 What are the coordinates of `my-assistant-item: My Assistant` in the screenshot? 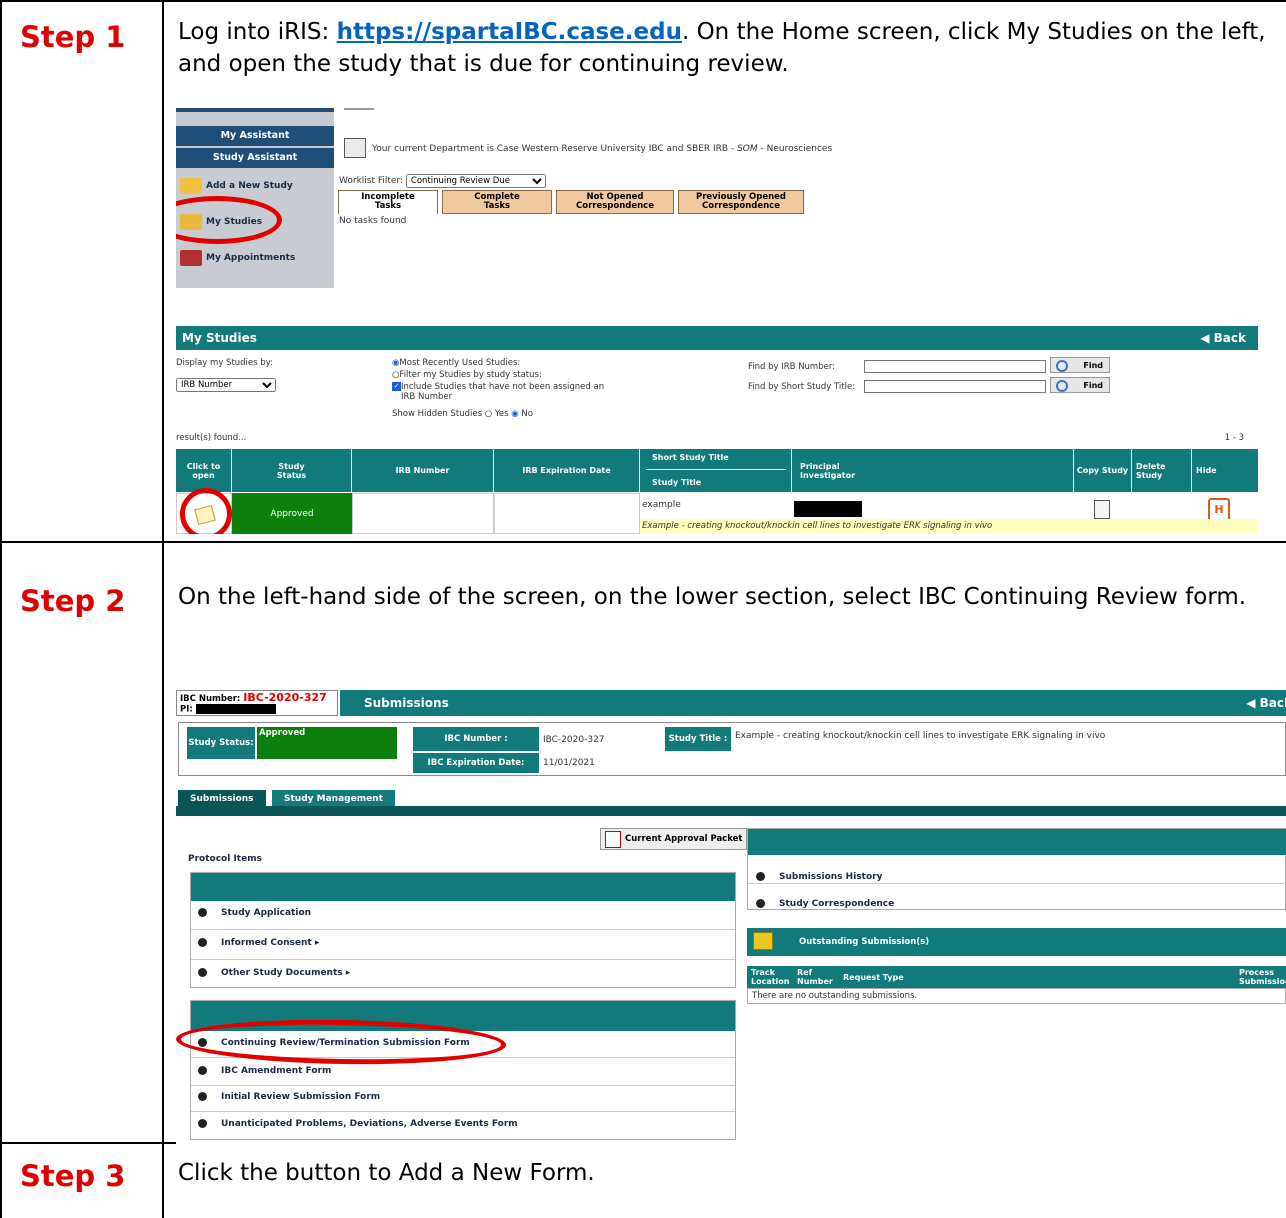 It's located at (255, 136).